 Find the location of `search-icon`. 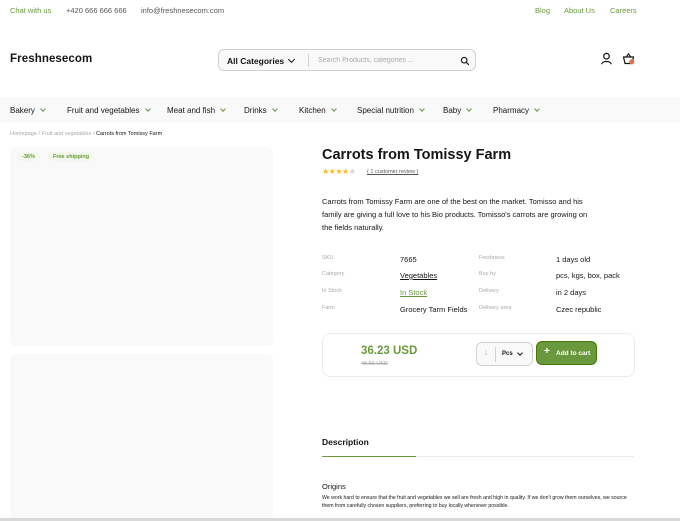

search-icon is located at coordinates (465, 61).